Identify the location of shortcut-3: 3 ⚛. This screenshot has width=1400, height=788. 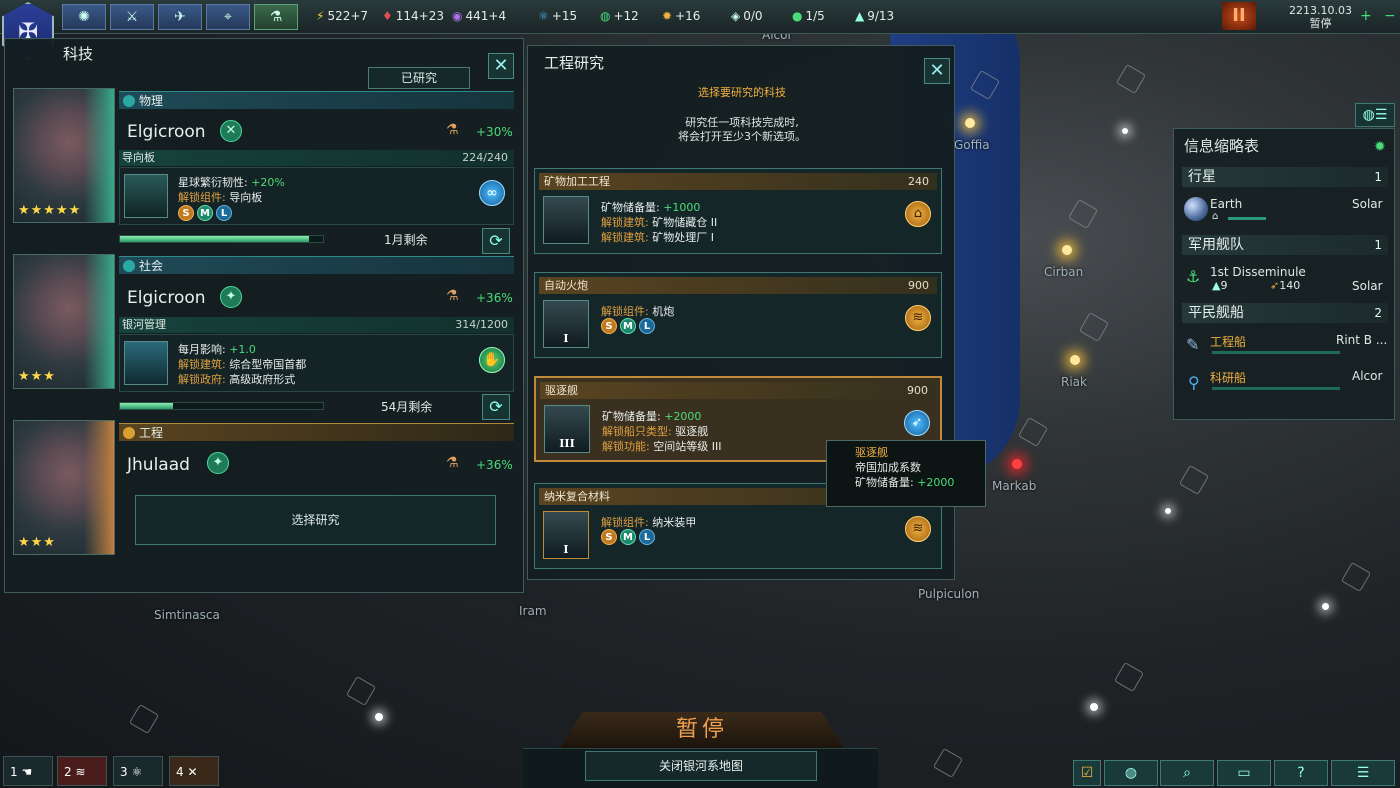
(138, 771).